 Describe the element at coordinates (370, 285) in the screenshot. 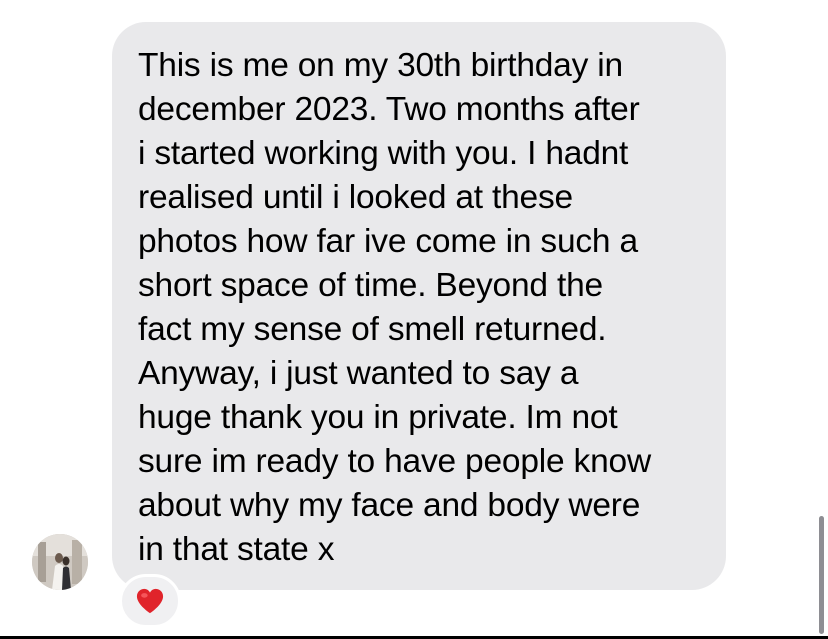

I see `message-line: short space of time. Beyond the` at that location.